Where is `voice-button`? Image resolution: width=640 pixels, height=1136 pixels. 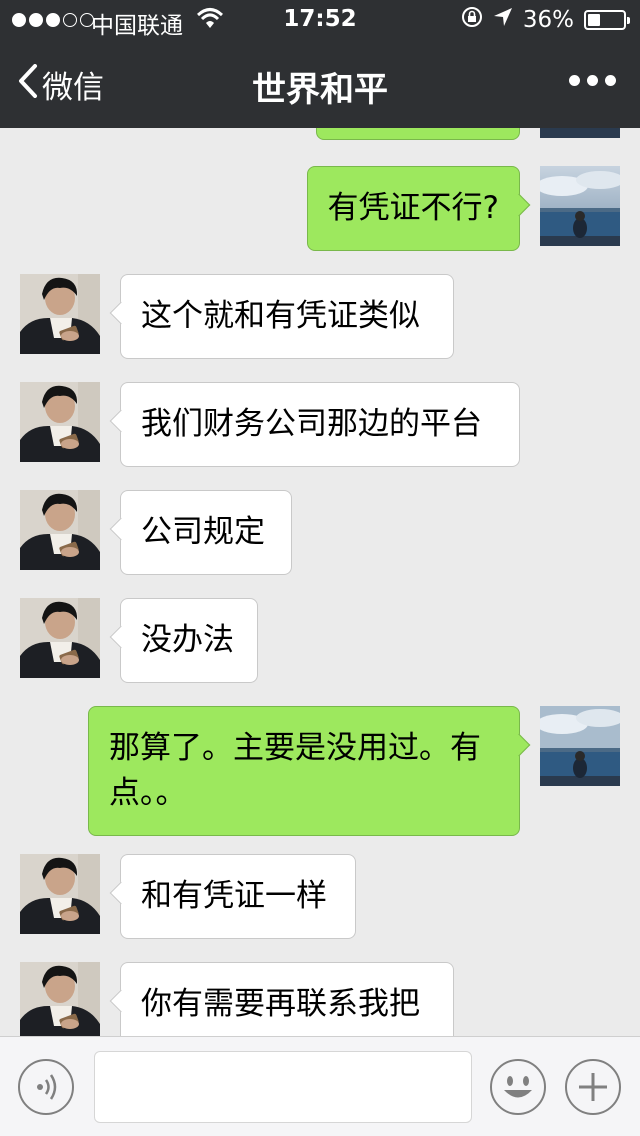 voice-button is located at coordinates (46, 1087).